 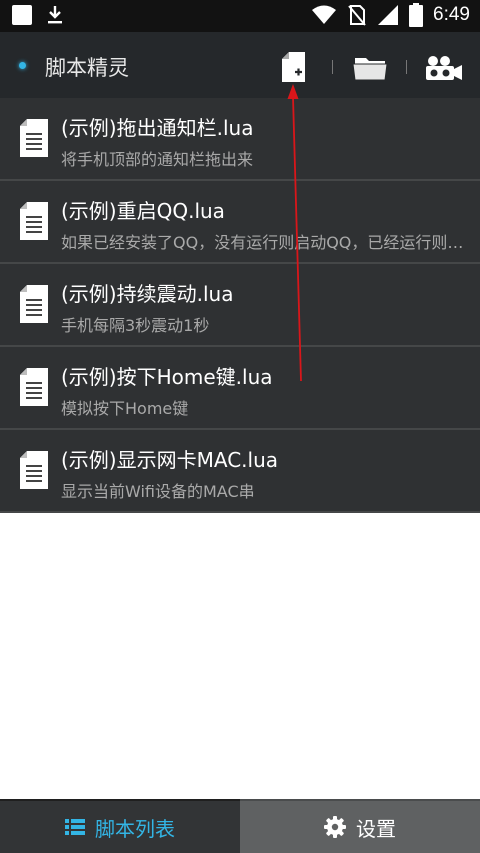 I want to click on notification-square-icon, so click(x=22, y=15).